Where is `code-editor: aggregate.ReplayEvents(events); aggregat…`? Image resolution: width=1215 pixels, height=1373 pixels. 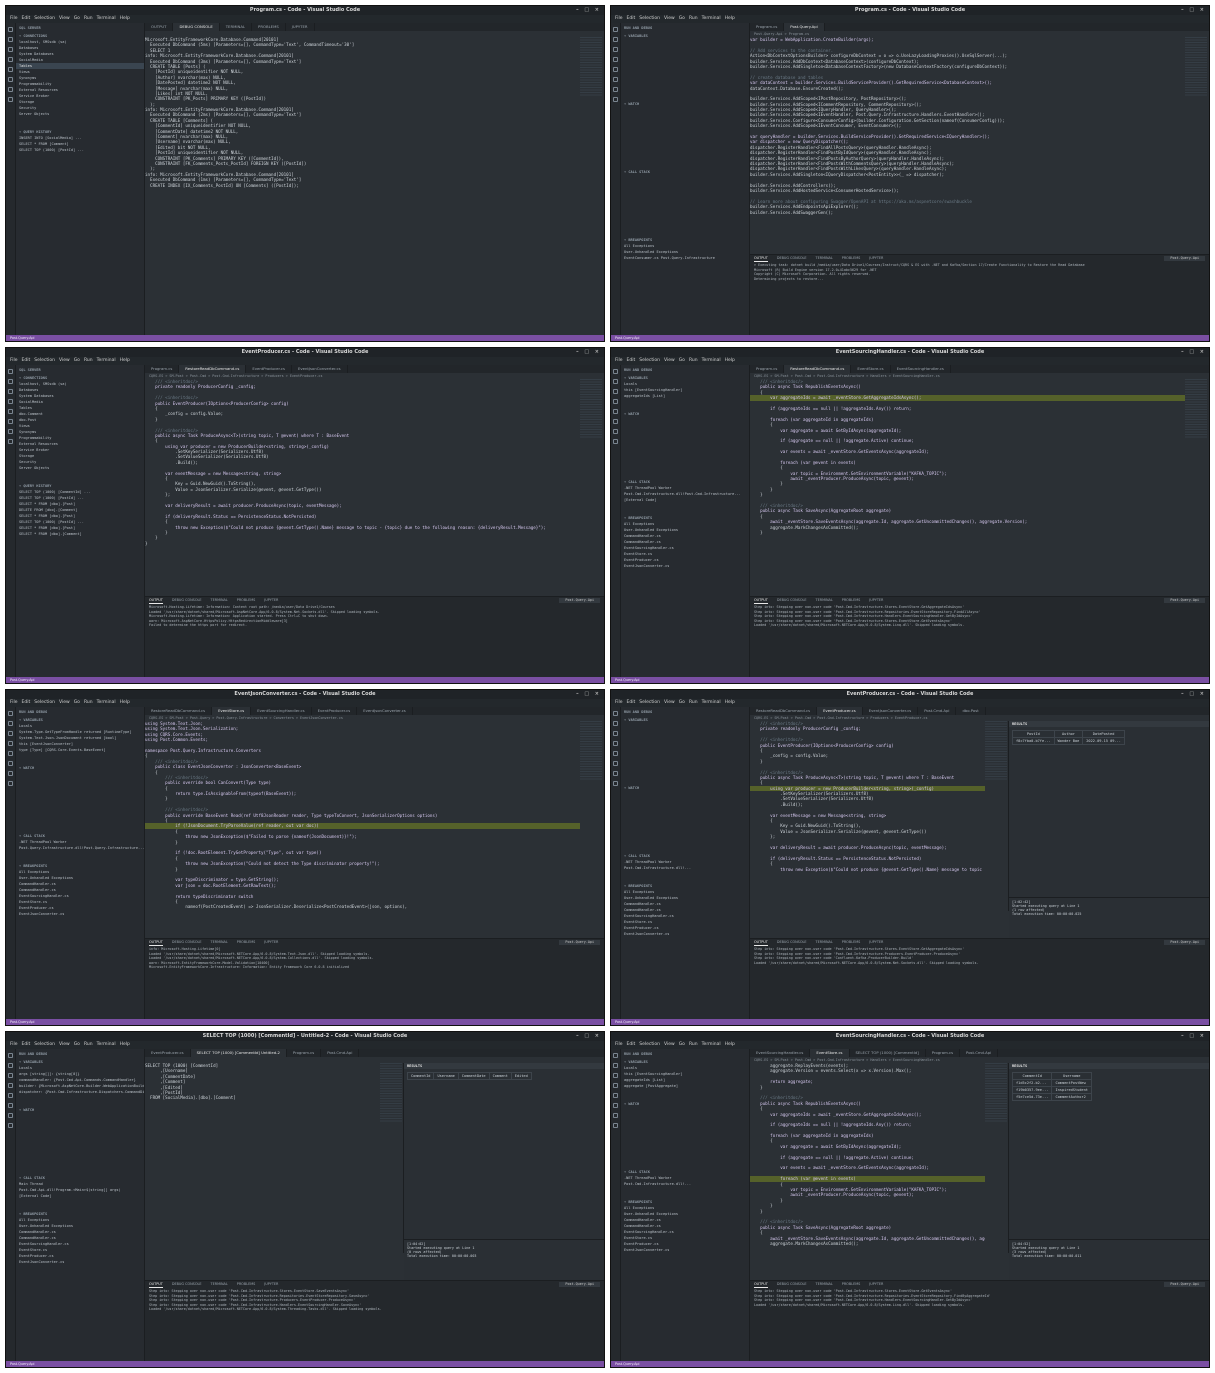 code-editor: aggregate.ReplayEvents(events); aggregat… is located at coordinates (867, 1172).